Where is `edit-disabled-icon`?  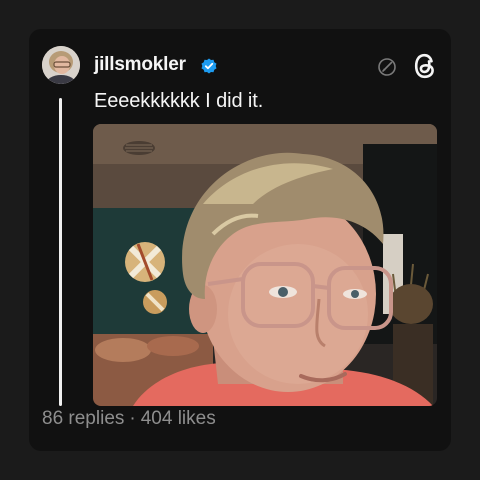
edit-disabled-icon is located at coordinates (387, 67).